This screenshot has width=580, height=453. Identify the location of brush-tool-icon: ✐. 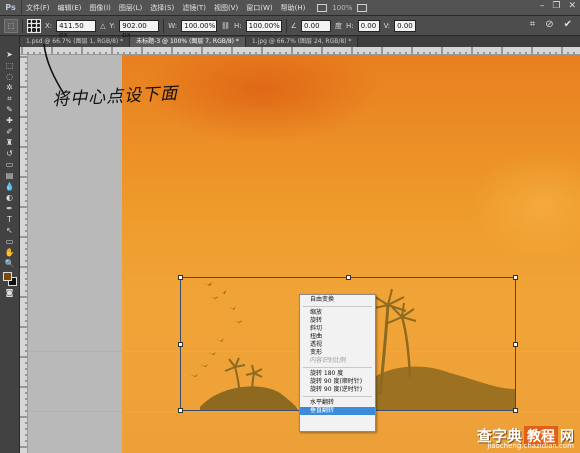
(10, 131).